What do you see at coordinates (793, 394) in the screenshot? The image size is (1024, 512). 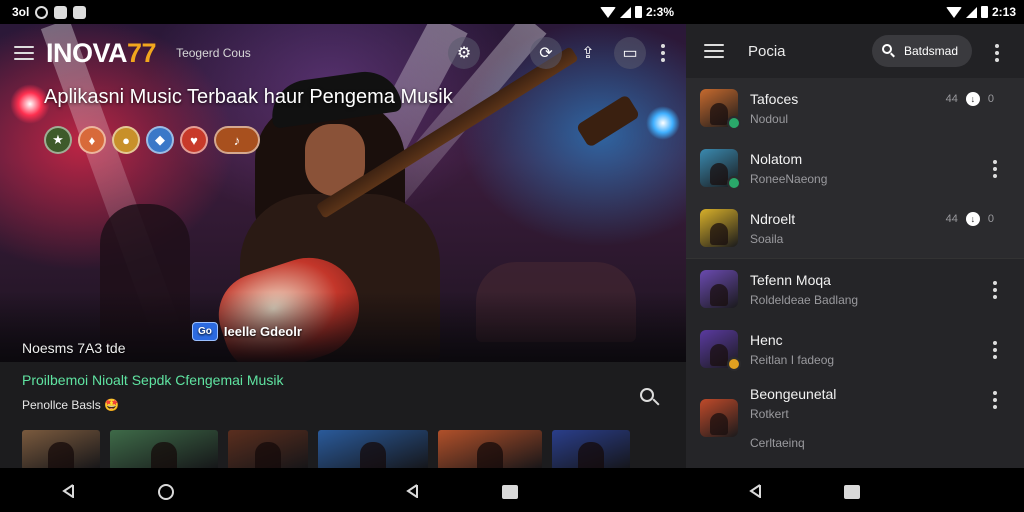 I see `item-name: Beongeunetal` at bounding box center [793, 394].